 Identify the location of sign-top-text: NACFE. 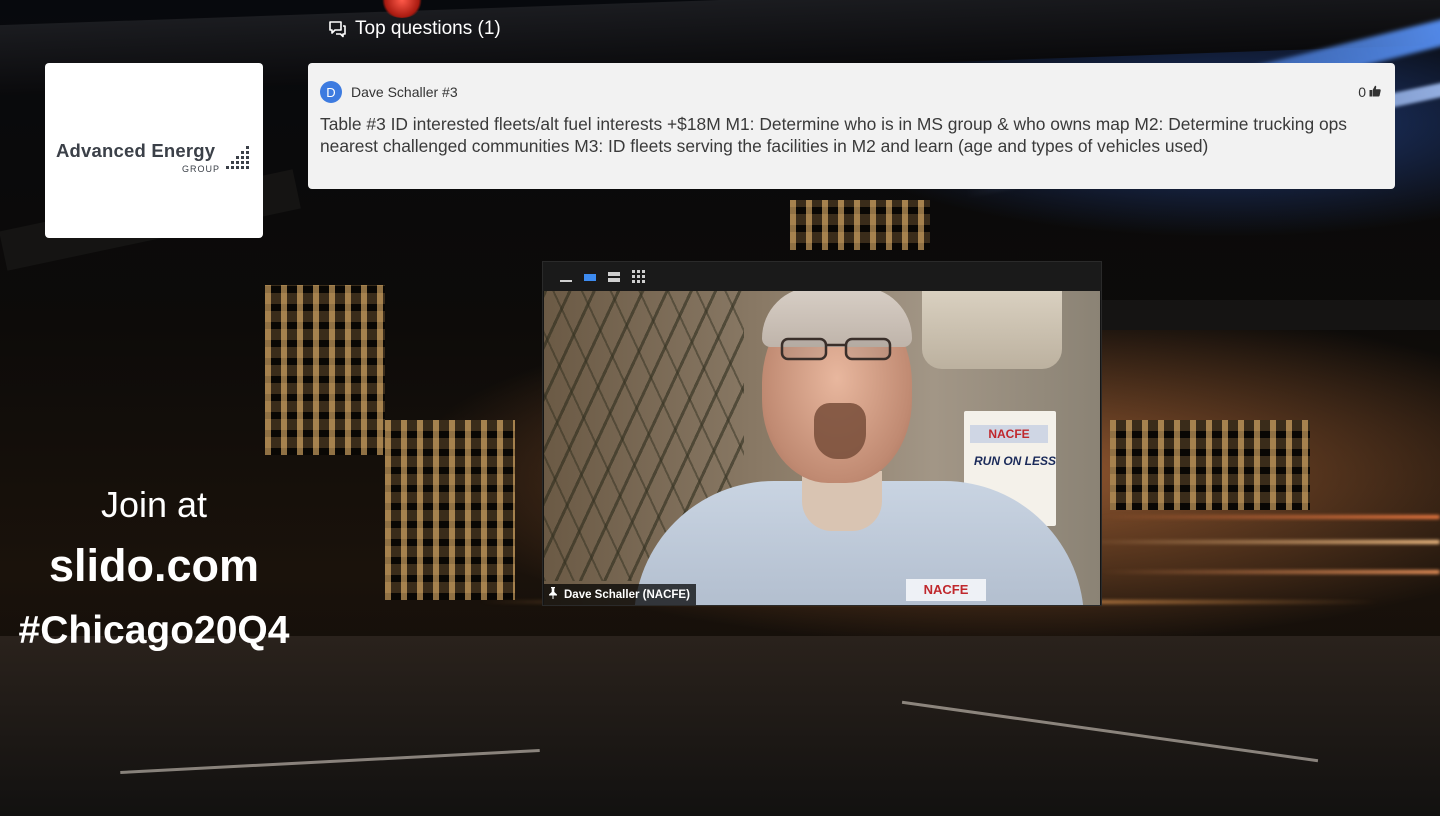
(1009, 434).